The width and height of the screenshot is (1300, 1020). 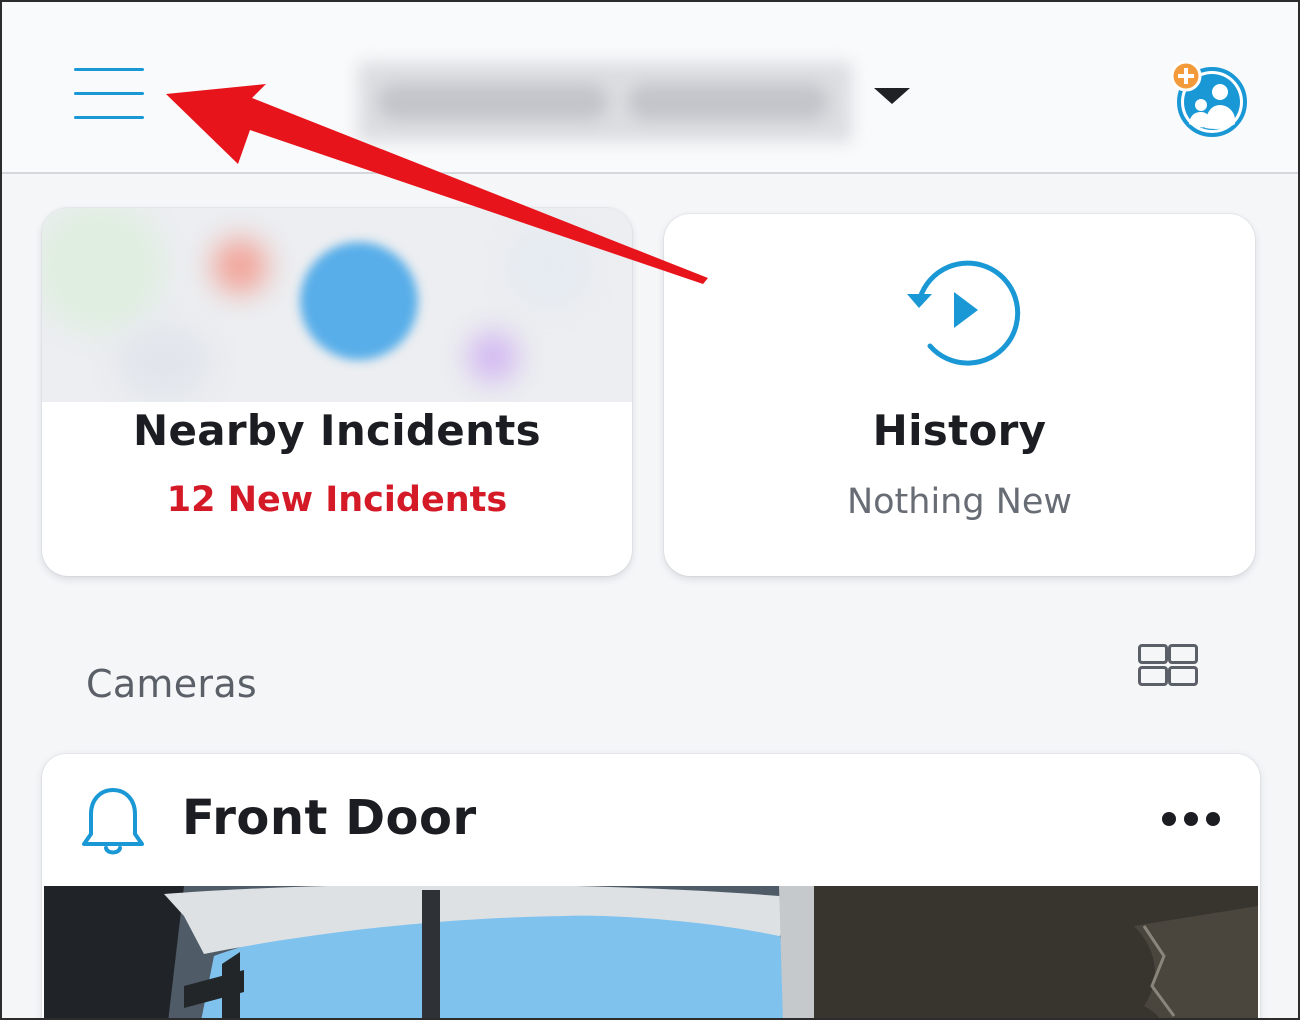 I want to click on history-status: Nothing New, so click(x=959, y=502).